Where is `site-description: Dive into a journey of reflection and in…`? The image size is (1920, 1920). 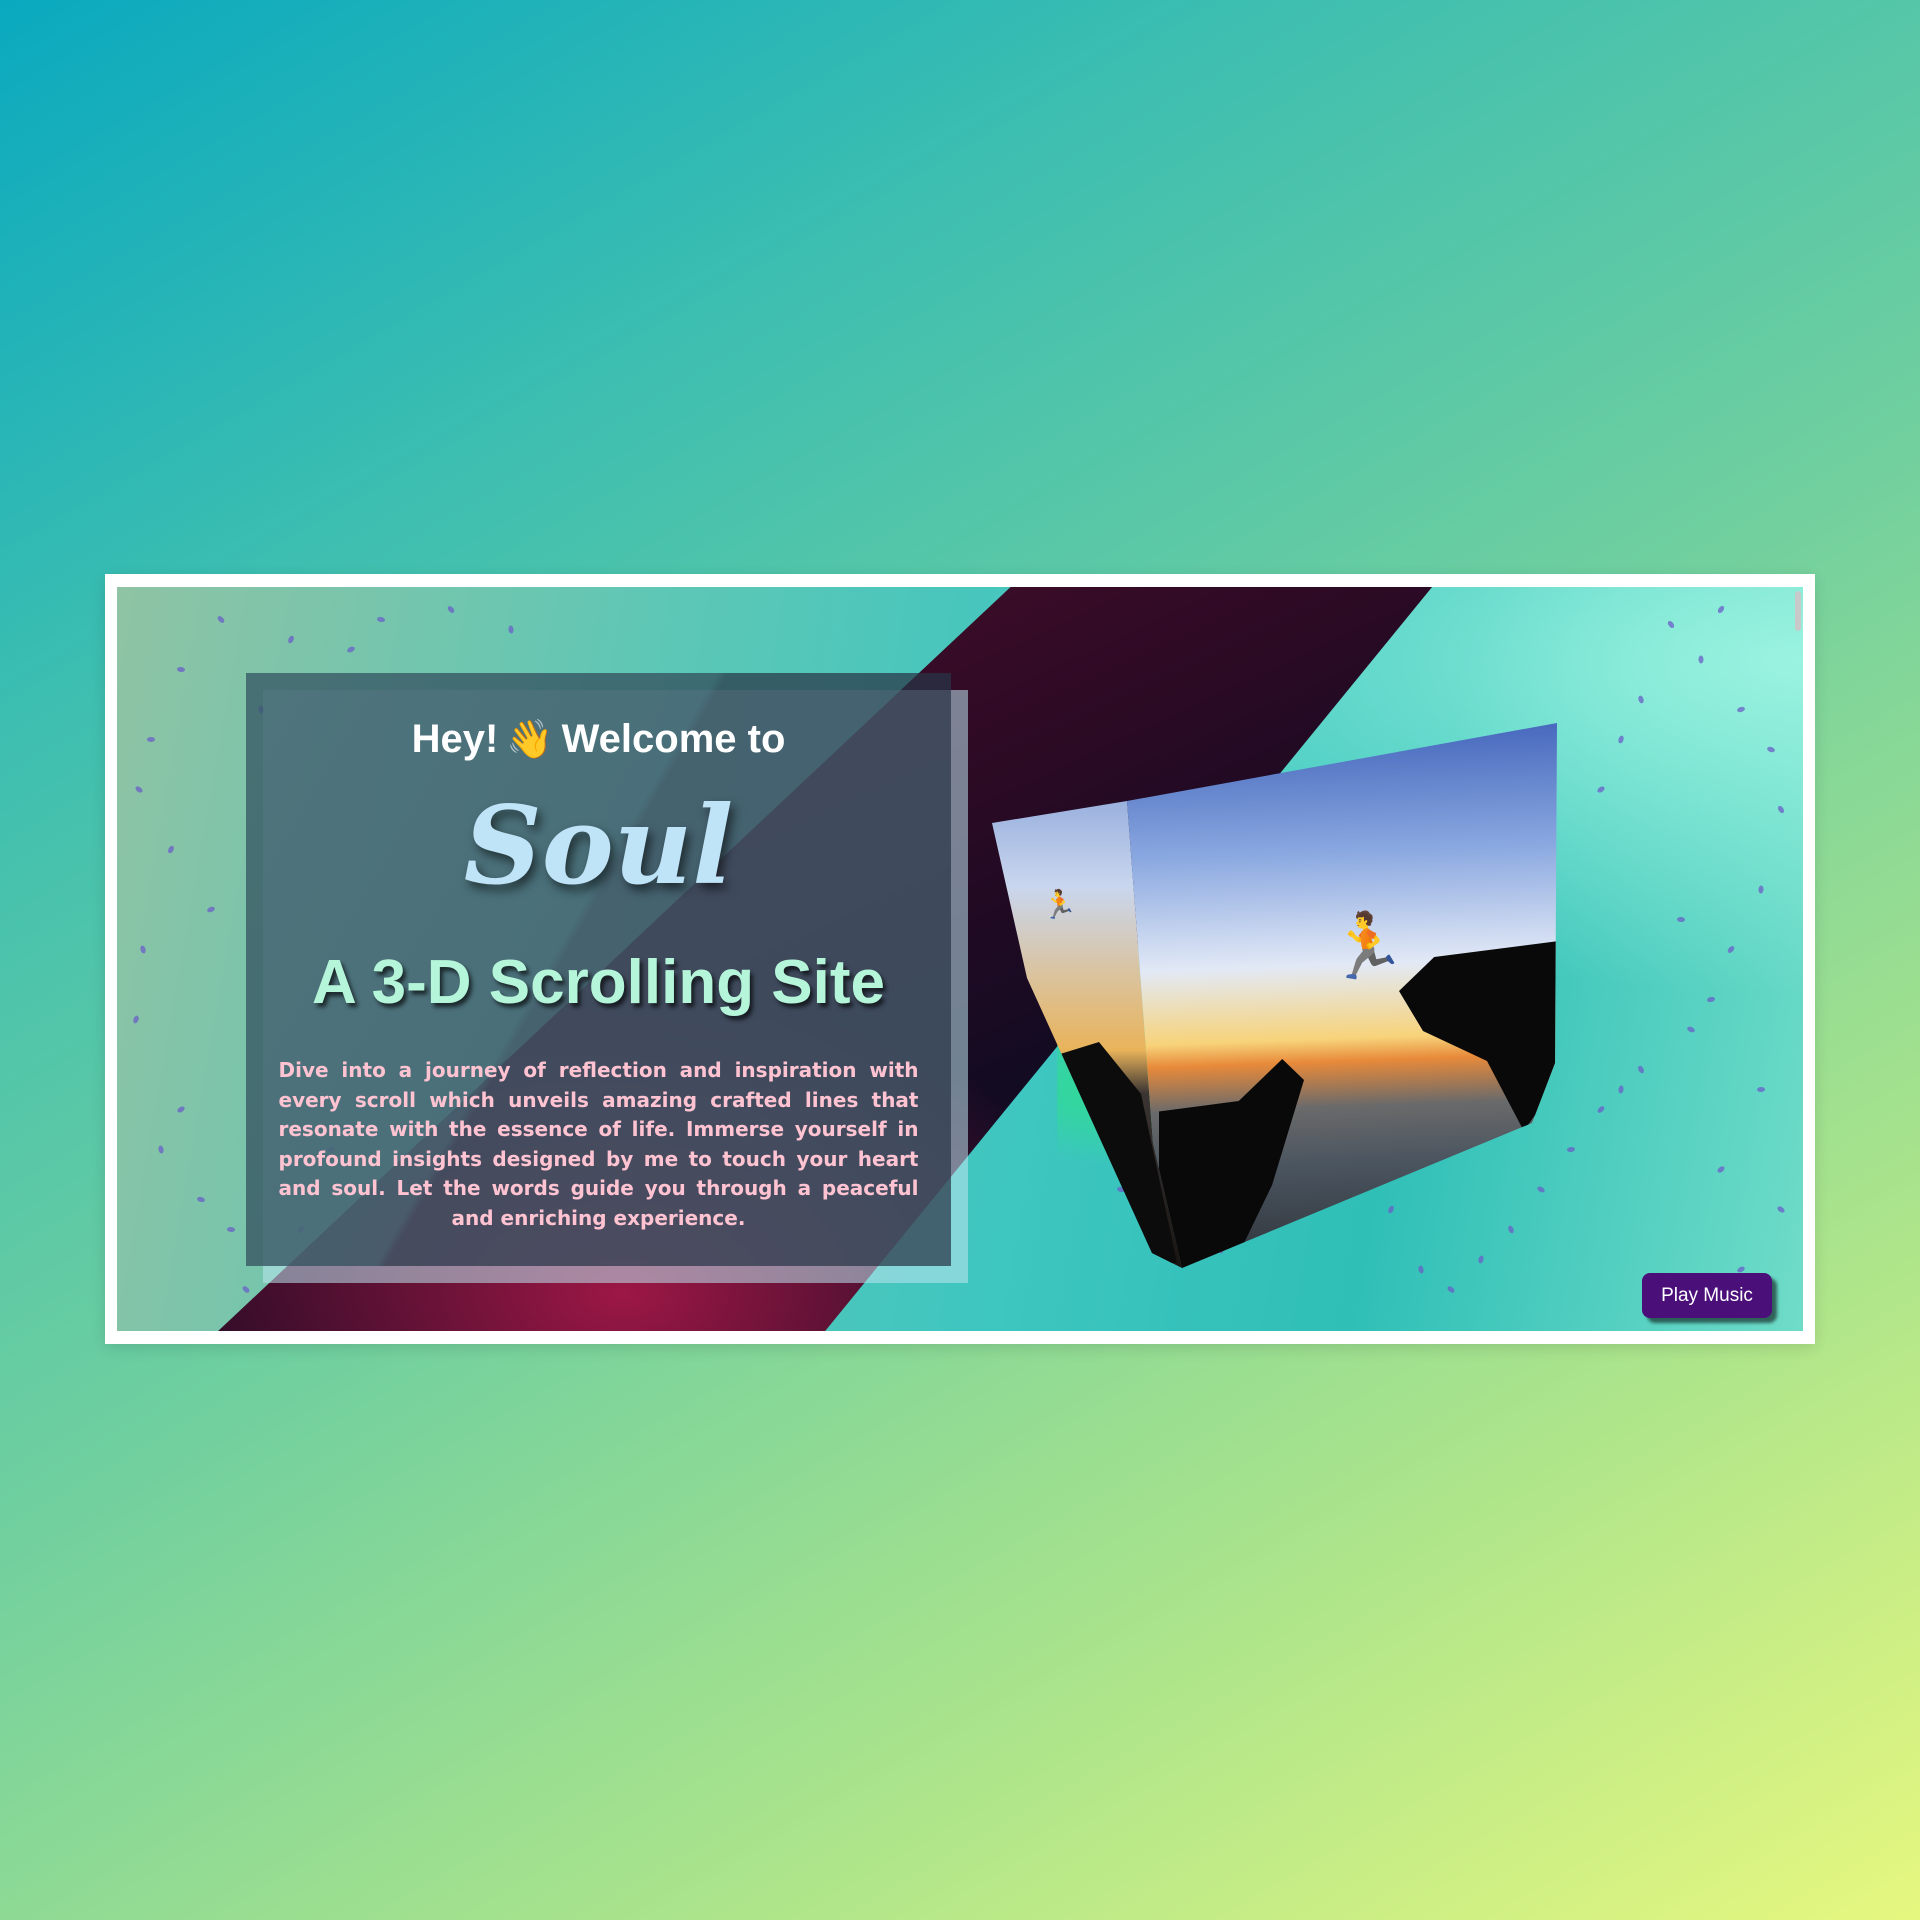
site-description: Dive into a journey of reflection and in… is located at coordinates (598, 1144).